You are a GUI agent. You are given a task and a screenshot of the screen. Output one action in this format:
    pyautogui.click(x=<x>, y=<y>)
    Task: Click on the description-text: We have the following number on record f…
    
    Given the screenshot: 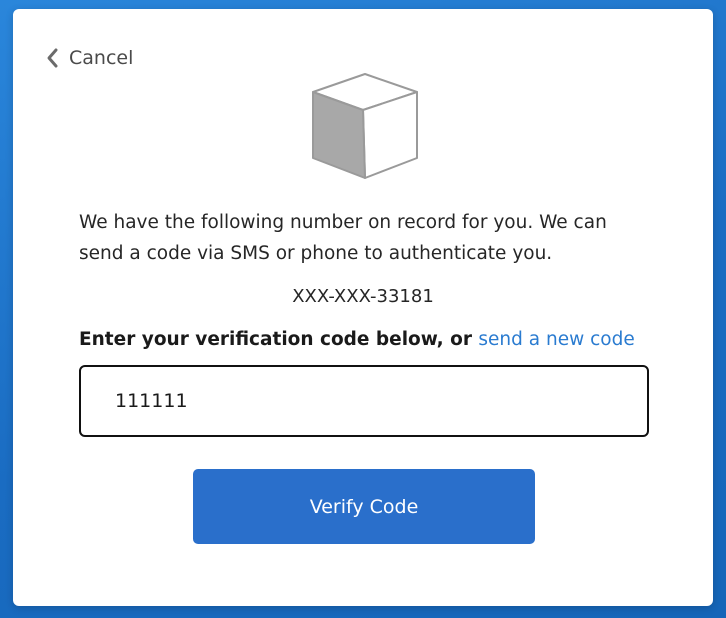 What is the action you would take?
    pyautogui.click(x=343, y=238)
    